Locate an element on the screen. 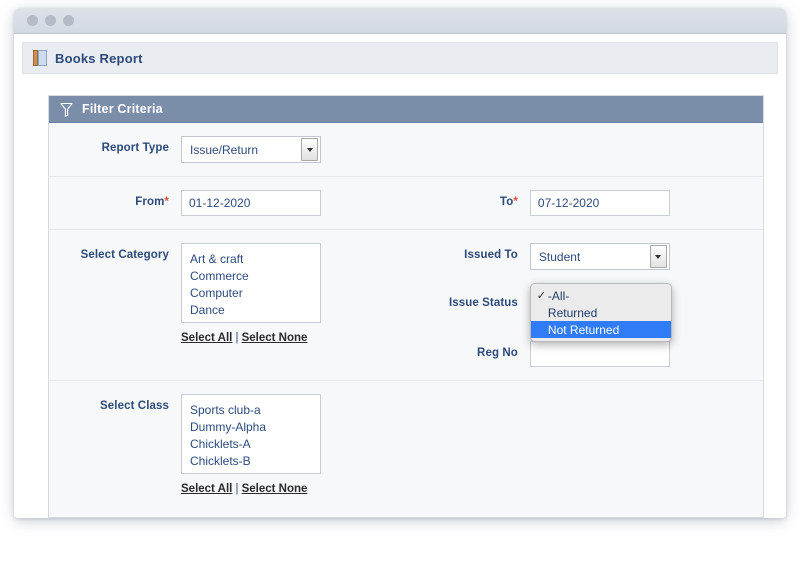 This screenshot has width=800, height=573. menu-item-returned: Returned is located at coordinates (601, 312).